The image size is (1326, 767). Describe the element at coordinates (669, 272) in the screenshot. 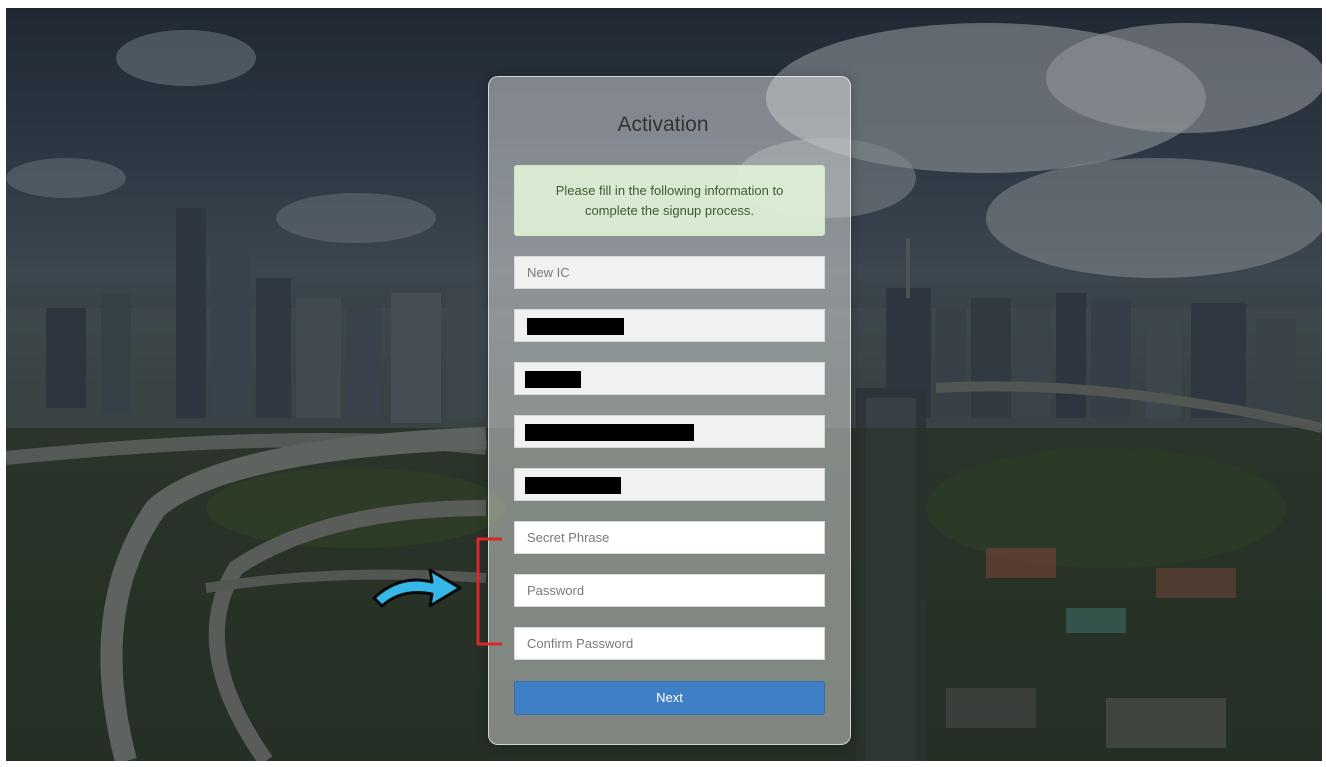

I see `new-ic-input: New IC` at that location.